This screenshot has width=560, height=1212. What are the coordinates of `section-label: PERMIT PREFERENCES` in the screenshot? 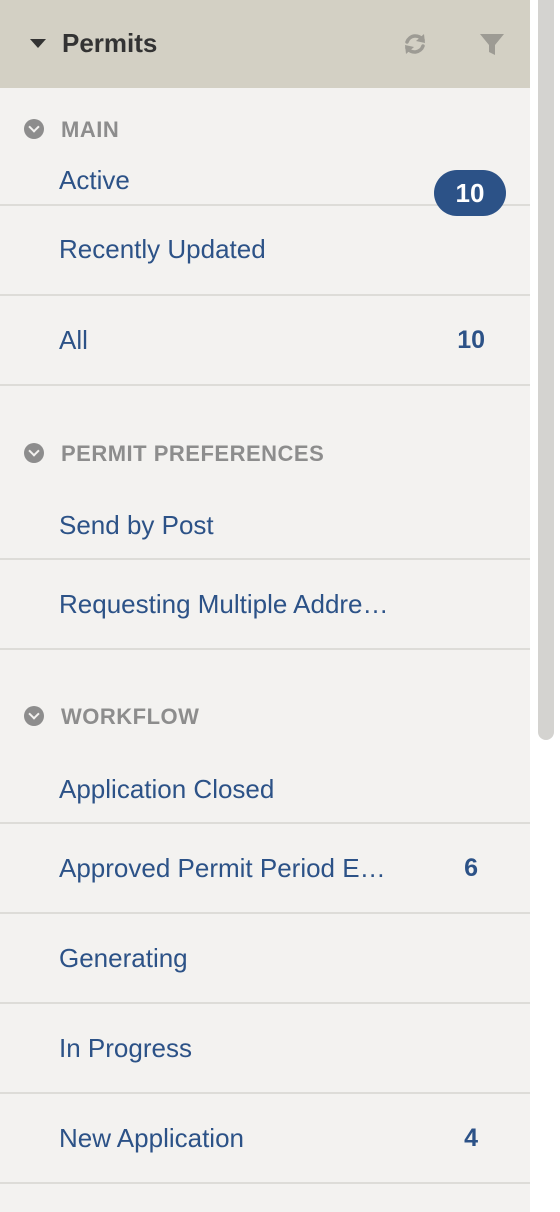 It's located at (193, 453).